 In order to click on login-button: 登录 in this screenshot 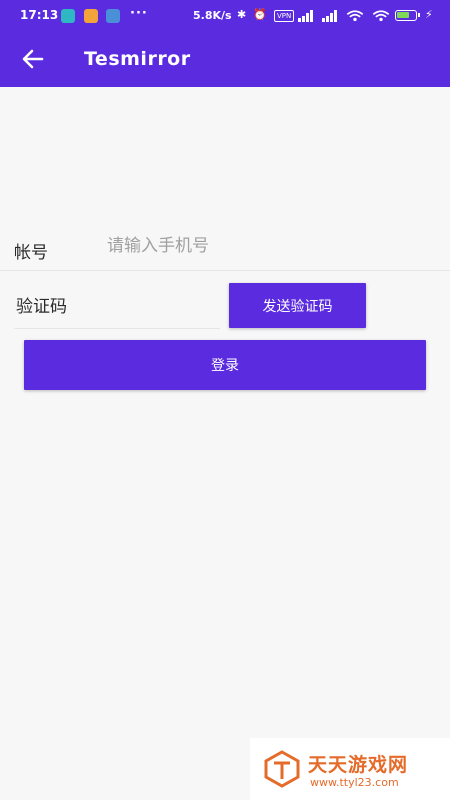, I will do `click(225, 365)`.